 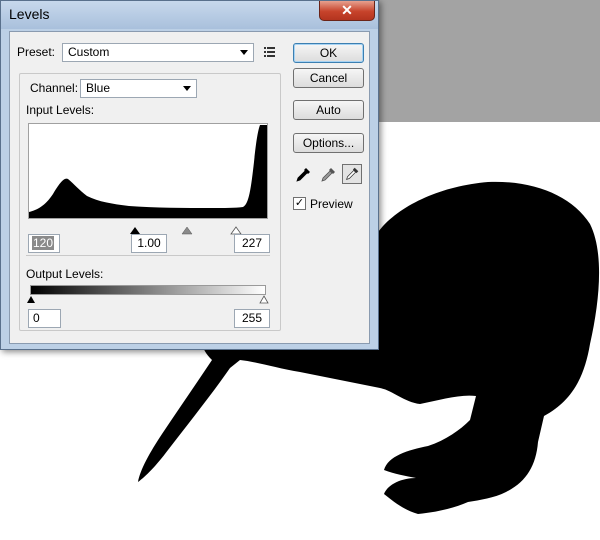 I want to click on histogram, so click(x=148, y=171).